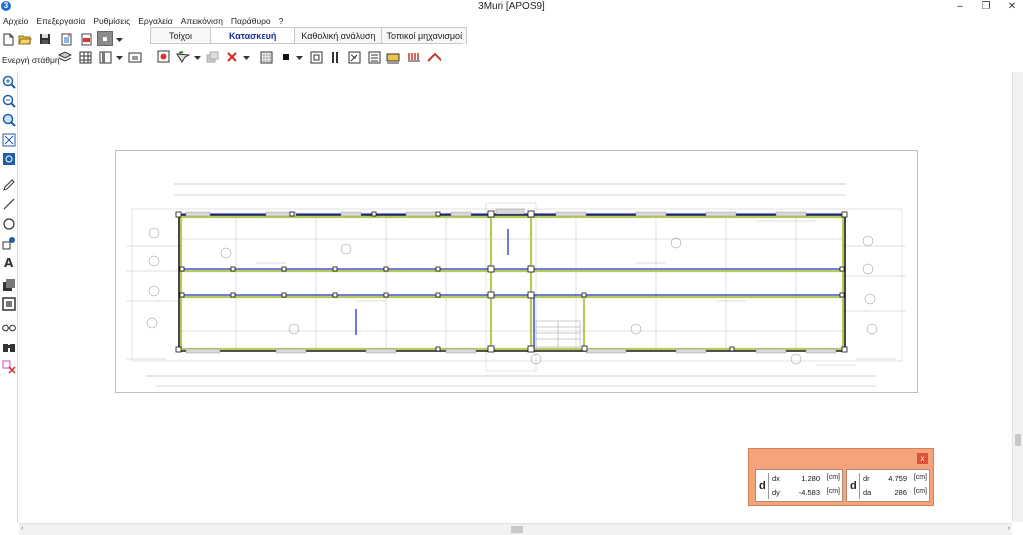 The image size is (1023, 535). Describe the element at coordinates (253, 35) in the screenshot. I see `tab-structure: Κατασκευή` at that location.